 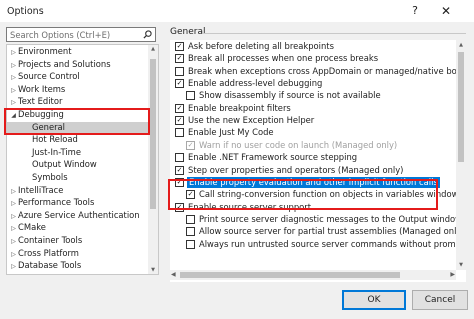 I want to click on tree-item-label: Cross Platform, so click(x=48, y=252).